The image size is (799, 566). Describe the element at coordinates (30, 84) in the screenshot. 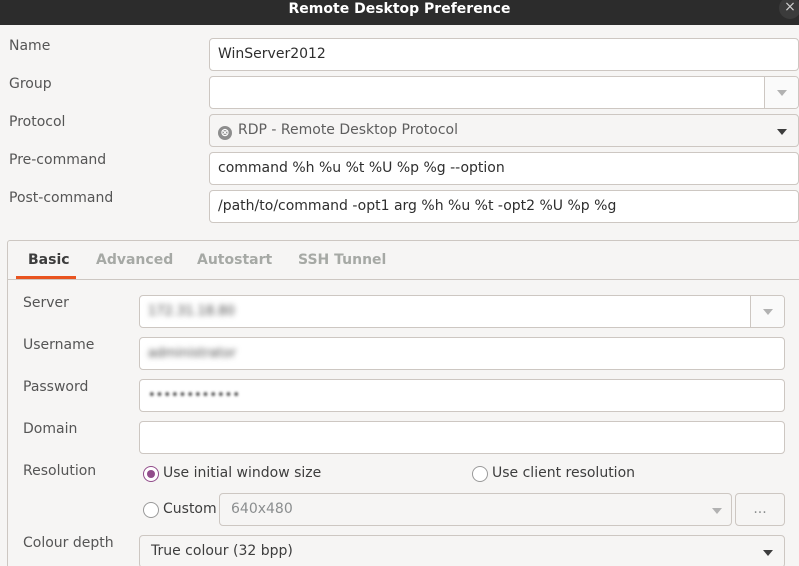

I see `group-label: Group` at that location.